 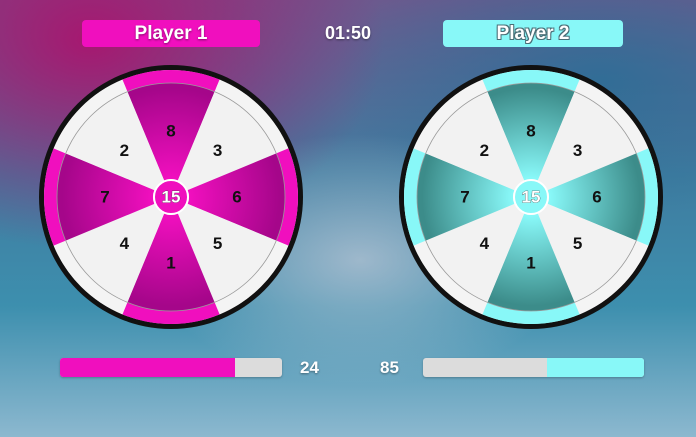 What do you see at coordinates (348, 33) in the screenshot?
I see `game-timer: 01:50` at bounding box center [348, 33].